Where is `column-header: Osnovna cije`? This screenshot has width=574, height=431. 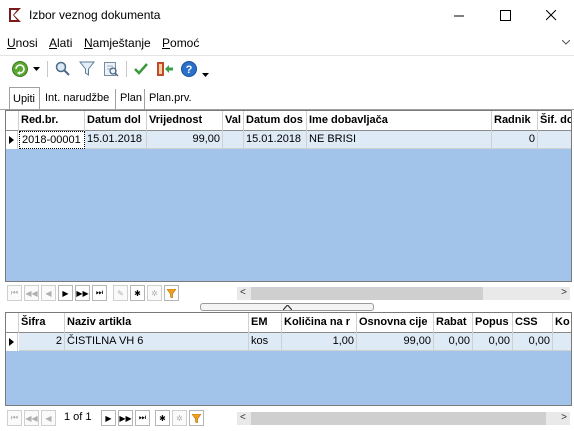
column-header: Osnovna cije is located at coordinates (395, 323).